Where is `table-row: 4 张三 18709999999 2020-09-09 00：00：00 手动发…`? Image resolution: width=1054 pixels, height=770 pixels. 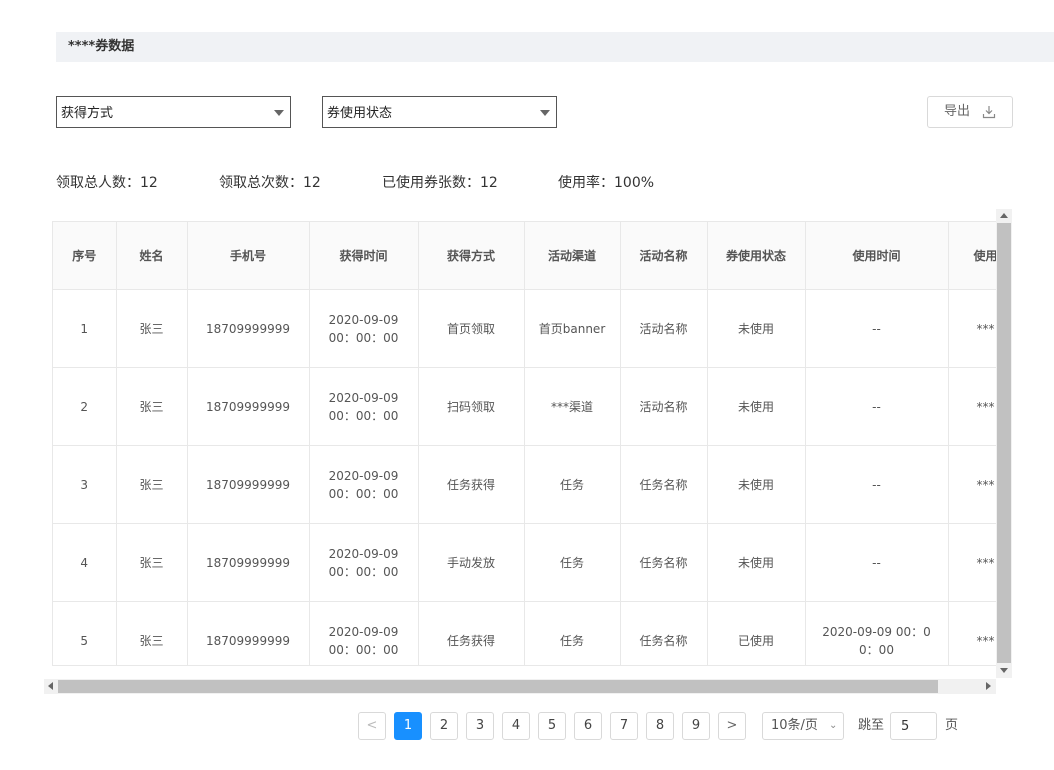
table-row: 4 张三 18709999999 2020-09-09 00：00：00 手动发… is located at coordinates (524, 562).